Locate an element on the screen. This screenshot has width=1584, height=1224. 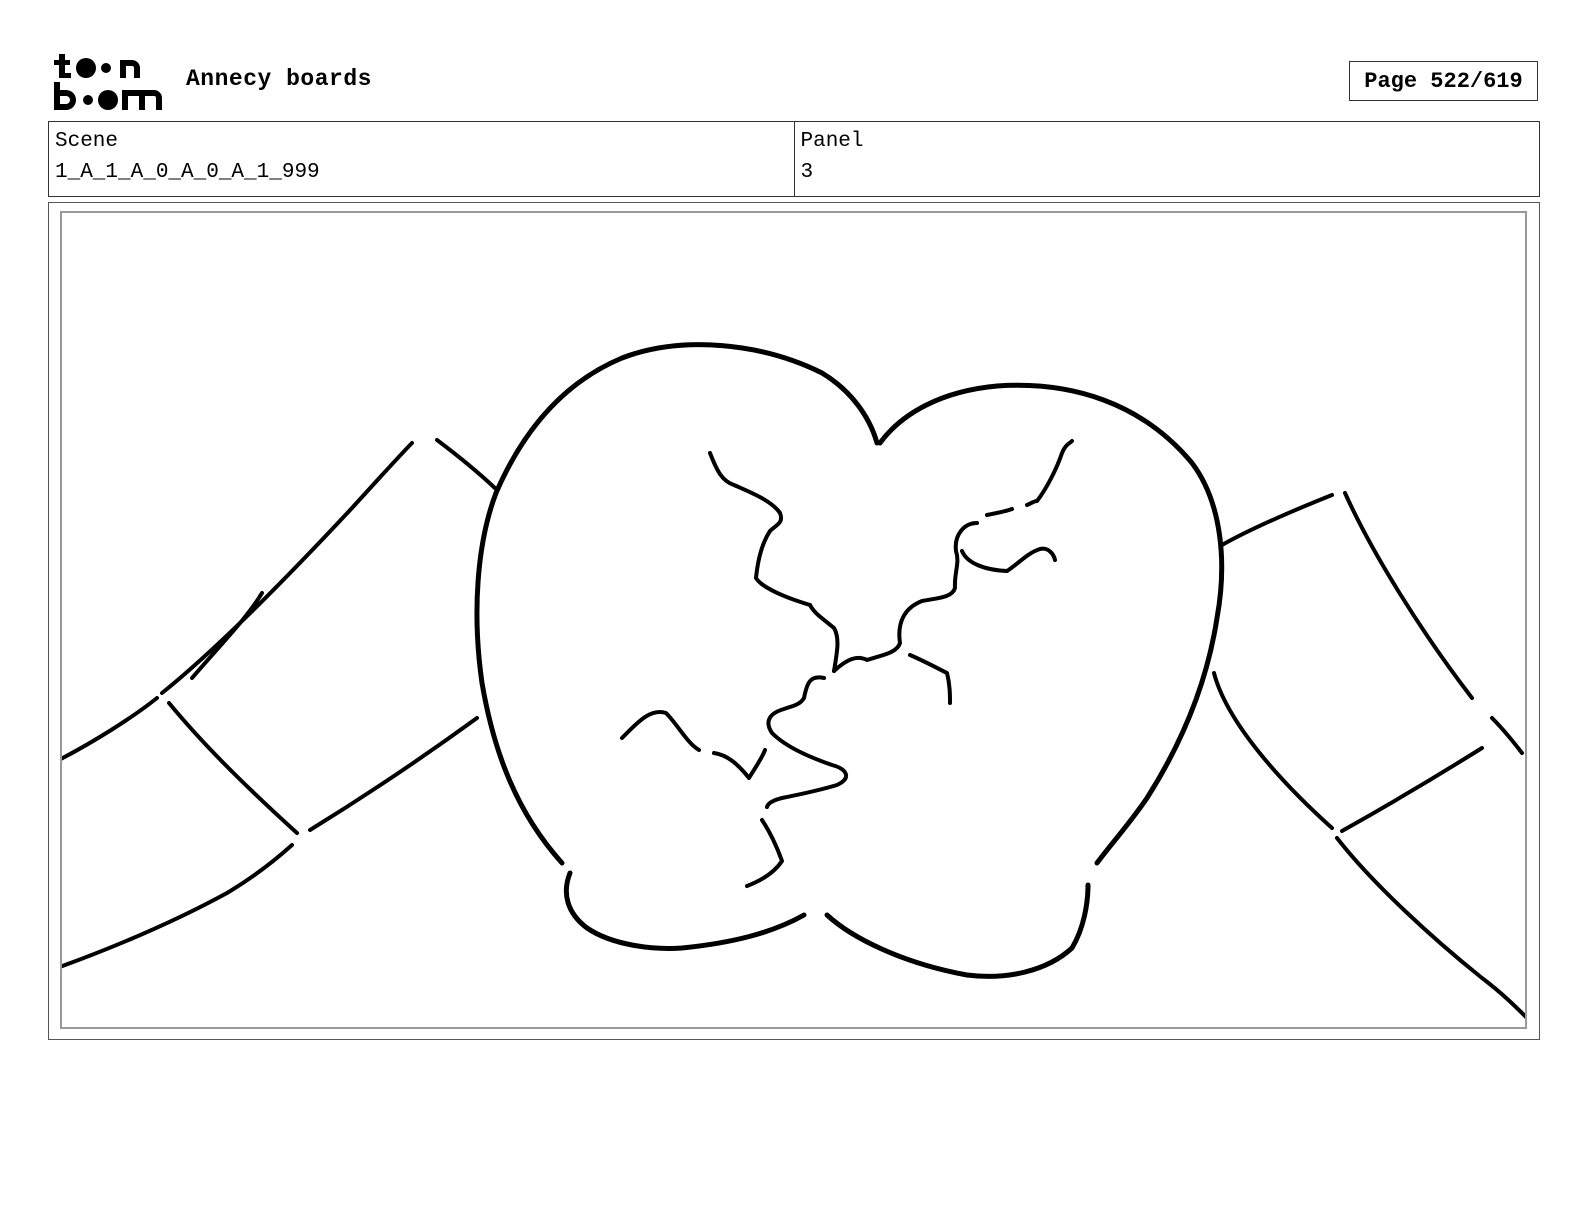
left-strap-lines is located at coordinates (280, 703).